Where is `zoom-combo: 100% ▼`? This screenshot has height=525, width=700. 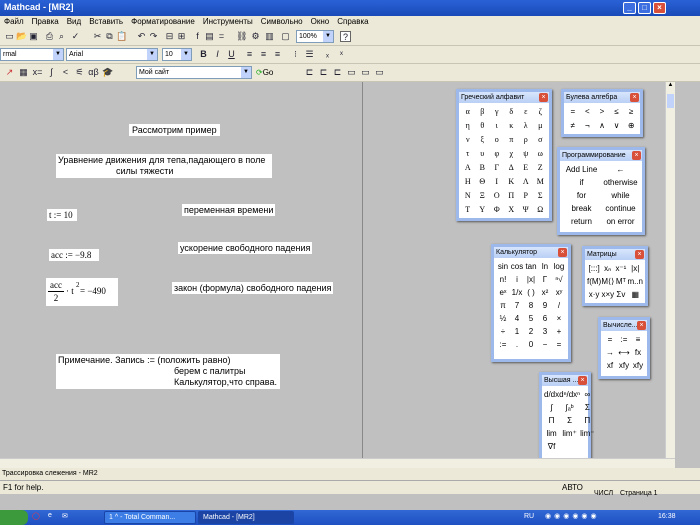
zoom-combo: 100% ▼ is located at coordinates (315, 36).